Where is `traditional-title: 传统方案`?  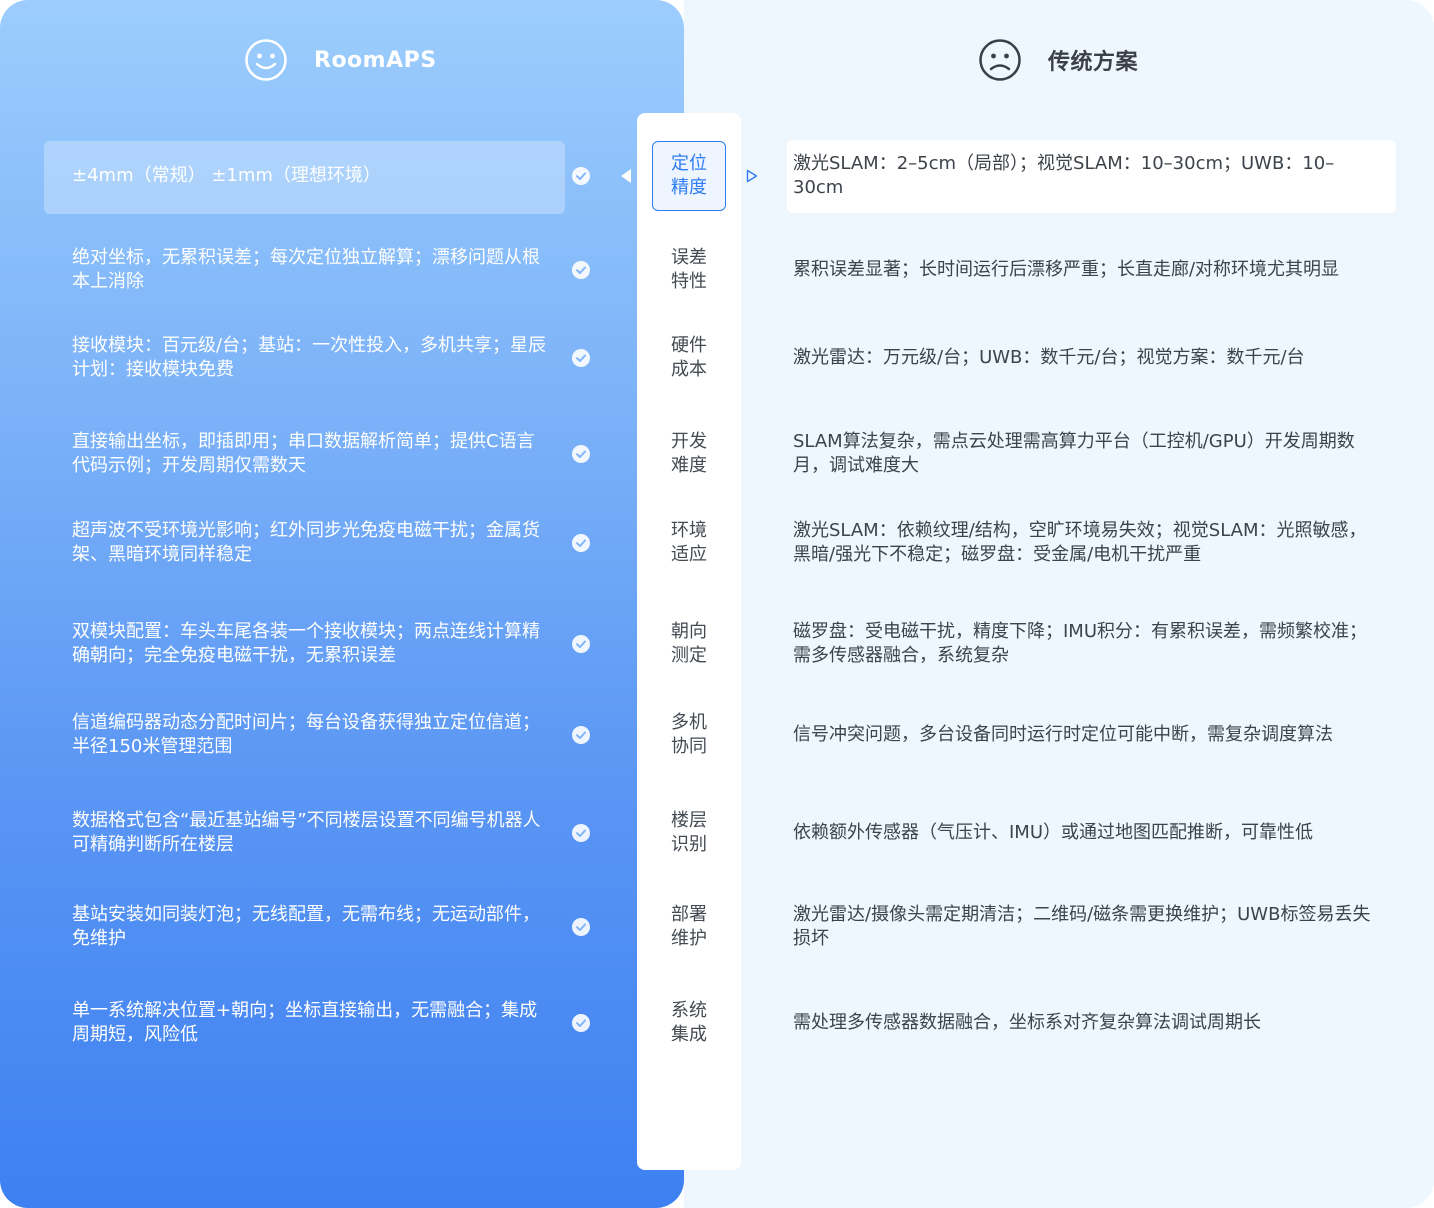
traditional-title: 传统方案 is located at coordinates (1093, 62).